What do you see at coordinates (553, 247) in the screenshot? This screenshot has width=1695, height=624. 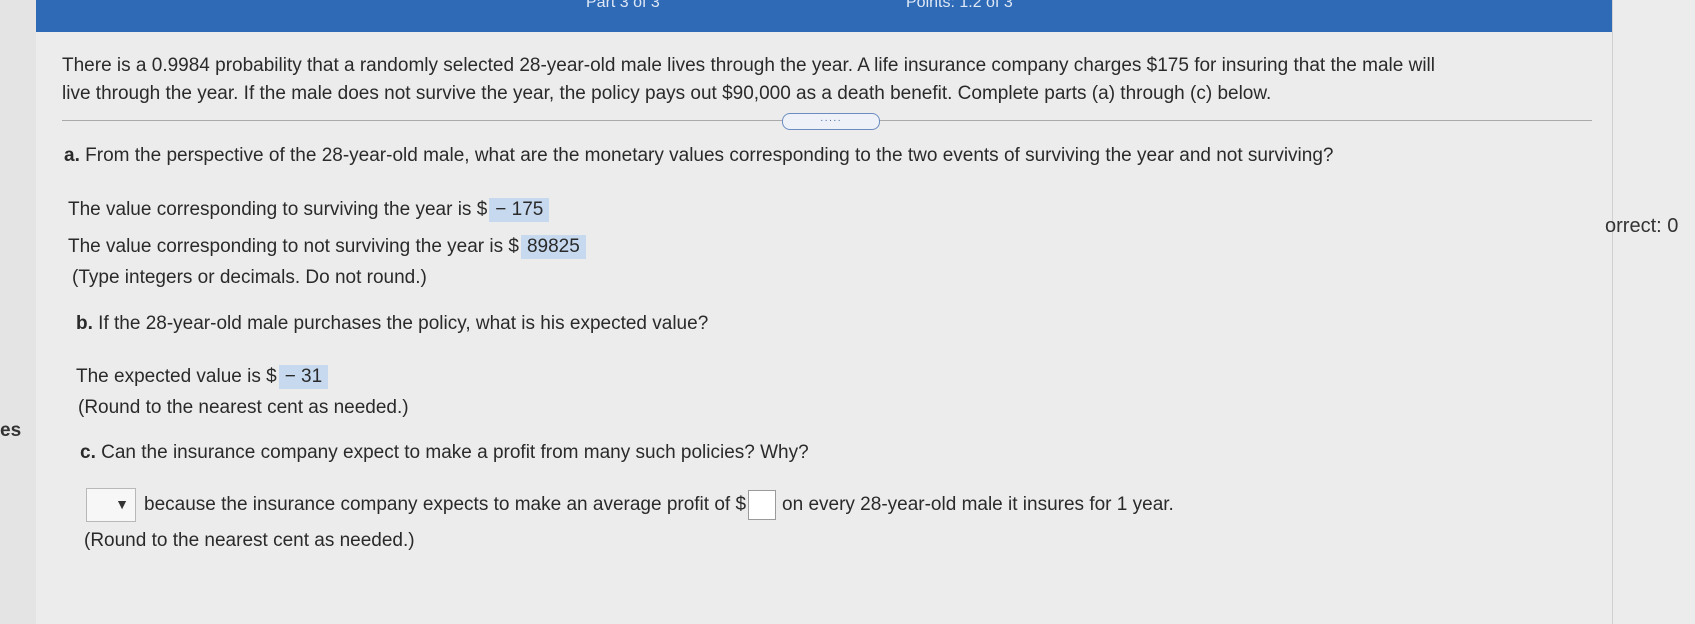 I see `not-survive-answer: 89825` at bounding box center [553, 247].